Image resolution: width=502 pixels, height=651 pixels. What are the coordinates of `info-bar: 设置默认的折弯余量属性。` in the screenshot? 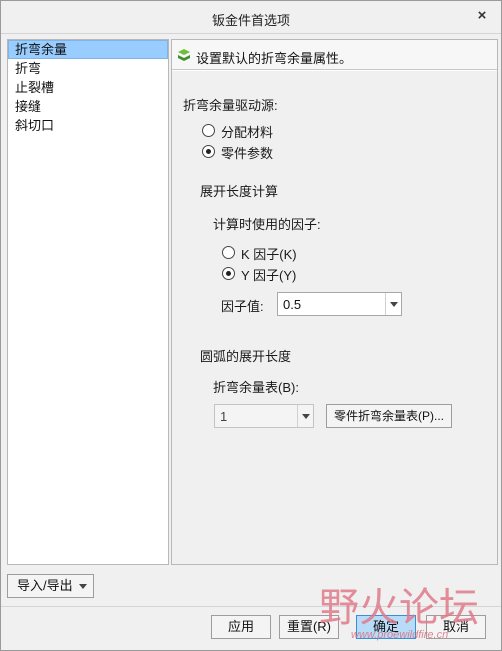 It's located at (334, 55).